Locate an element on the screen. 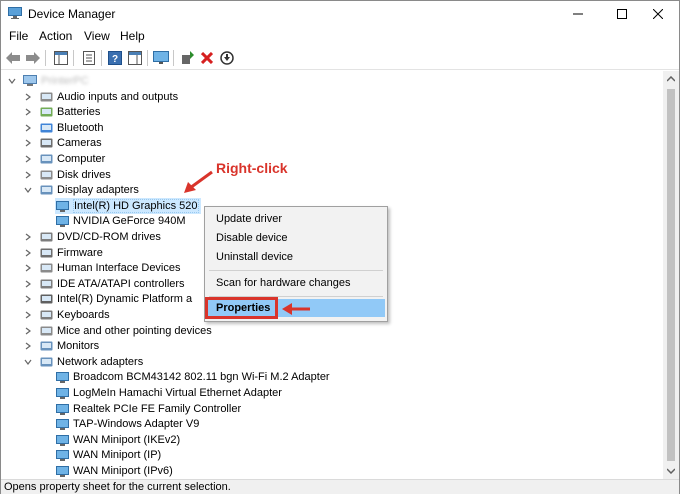 This screenshot has height=494, width=680. tree-device: LogMeIn Hamachi Virtual Ethernet Adapter is located at coordinates (168, 393).